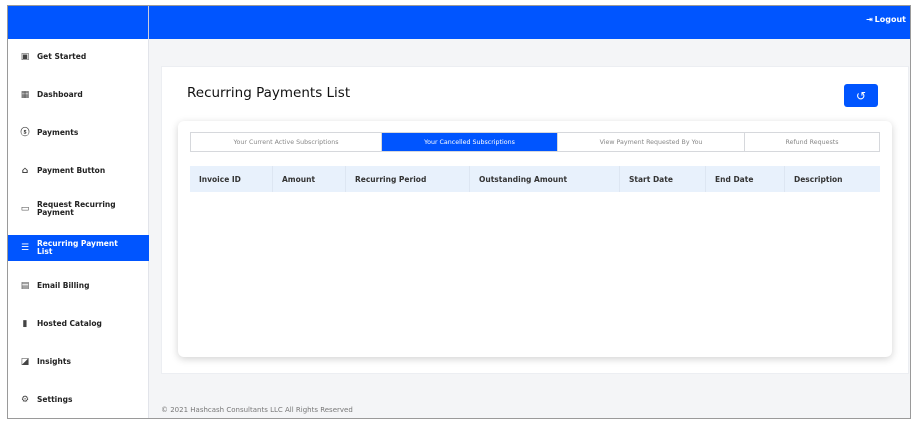 The height and width of the screenshot is (425, 915). What do you see at coordinates (545, 179) in the screenshot?
I see `column-outstanding-amount: Outstanding Amount` at bounding box center [545, 179].